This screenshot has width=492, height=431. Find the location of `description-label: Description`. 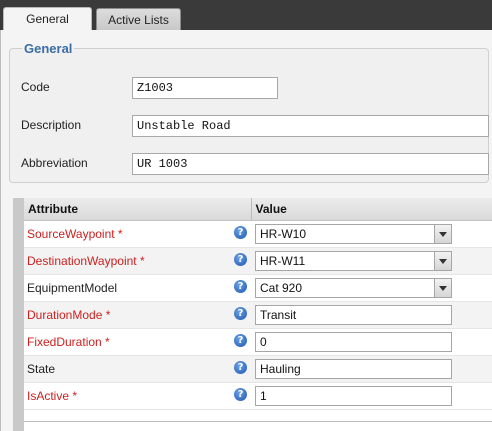

description-label: Description is located at coordinates (51, 125).